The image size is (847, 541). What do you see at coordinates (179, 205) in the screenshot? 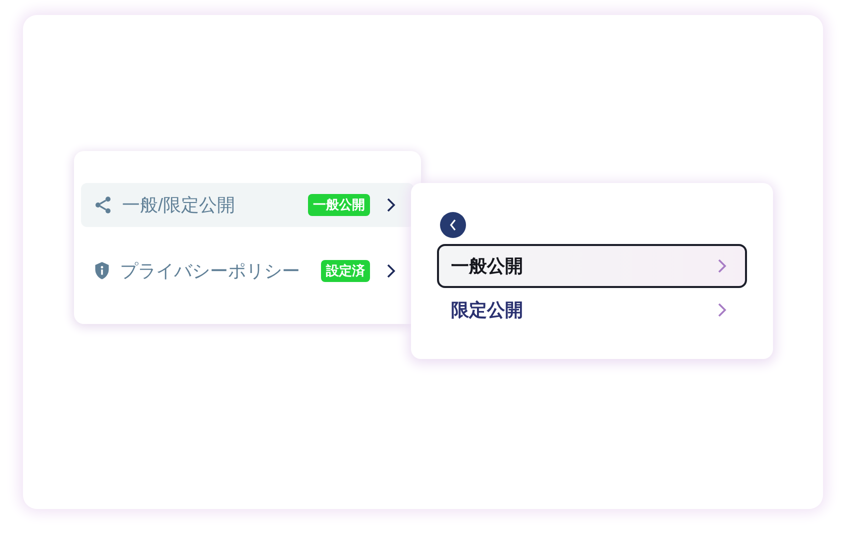
I see `menu-item-label: 一般/限定公開` at bounding box center [179, 205].